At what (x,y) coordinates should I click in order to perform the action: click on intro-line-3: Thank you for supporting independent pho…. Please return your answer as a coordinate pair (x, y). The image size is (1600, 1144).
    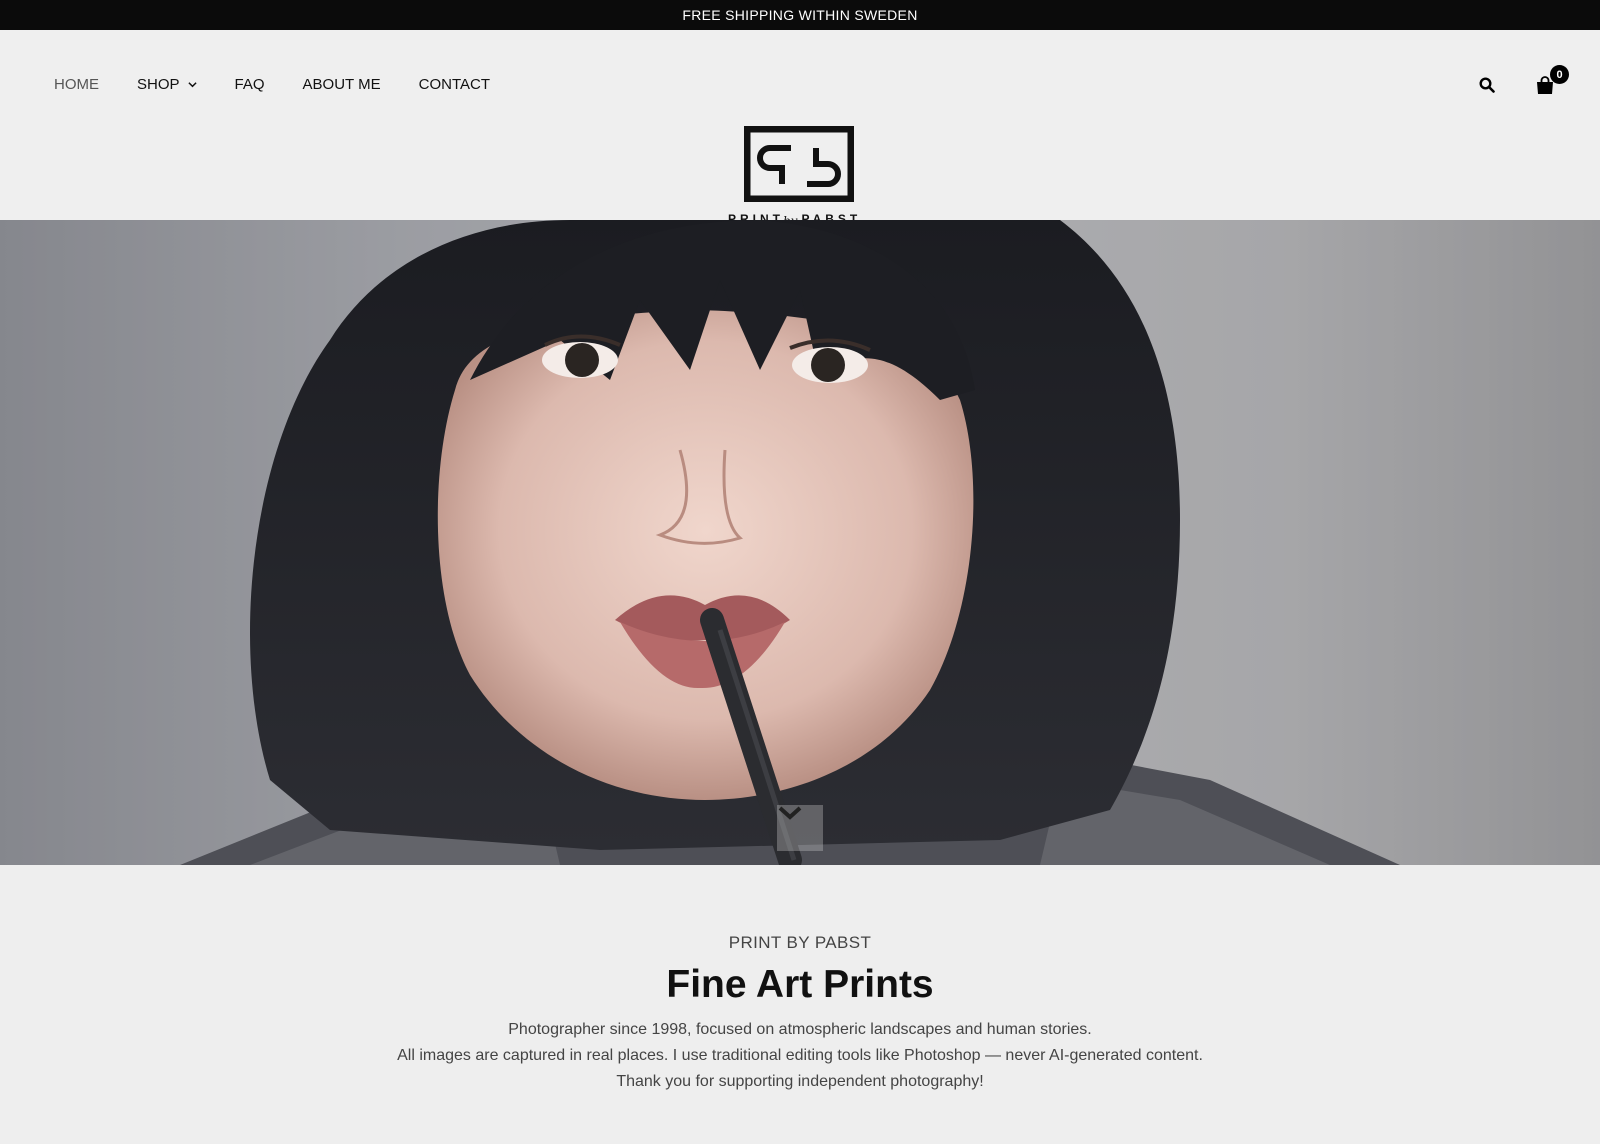
    Looking at the image, I should click on (800, 1081).